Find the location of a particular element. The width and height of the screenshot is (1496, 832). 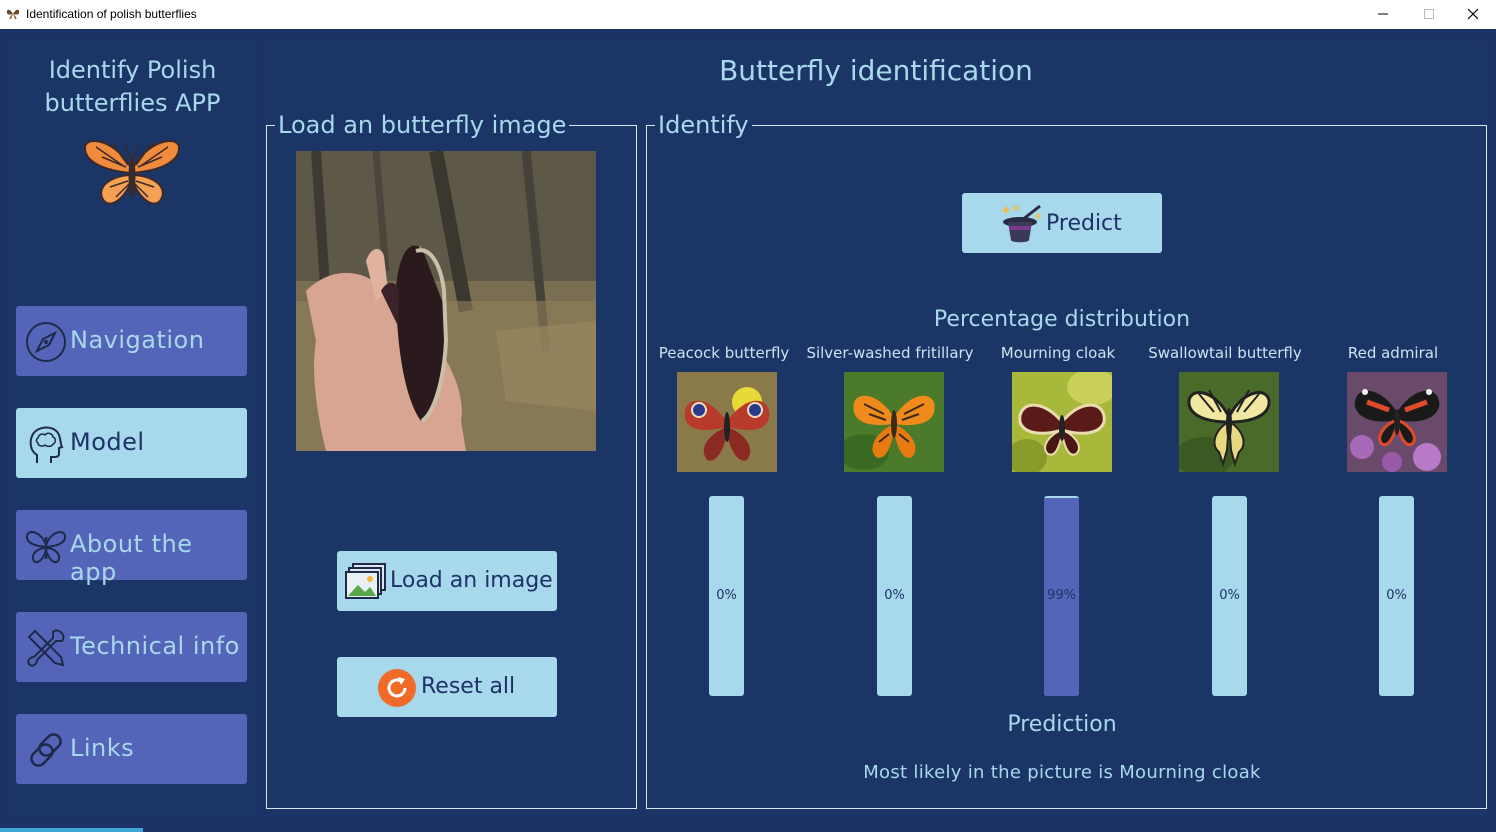

close-button is located at coordinates (1473, 14).